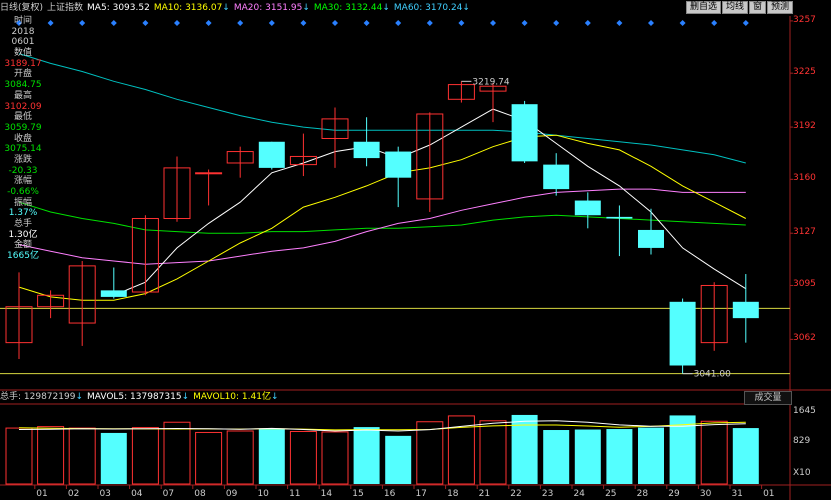 Image resolution: width=831 pixels, height=500 pixels. What do you see at coordinates (611, 494) in the screenshot?
I see `date-tick-label: 25` at bounding box center [611, 494].